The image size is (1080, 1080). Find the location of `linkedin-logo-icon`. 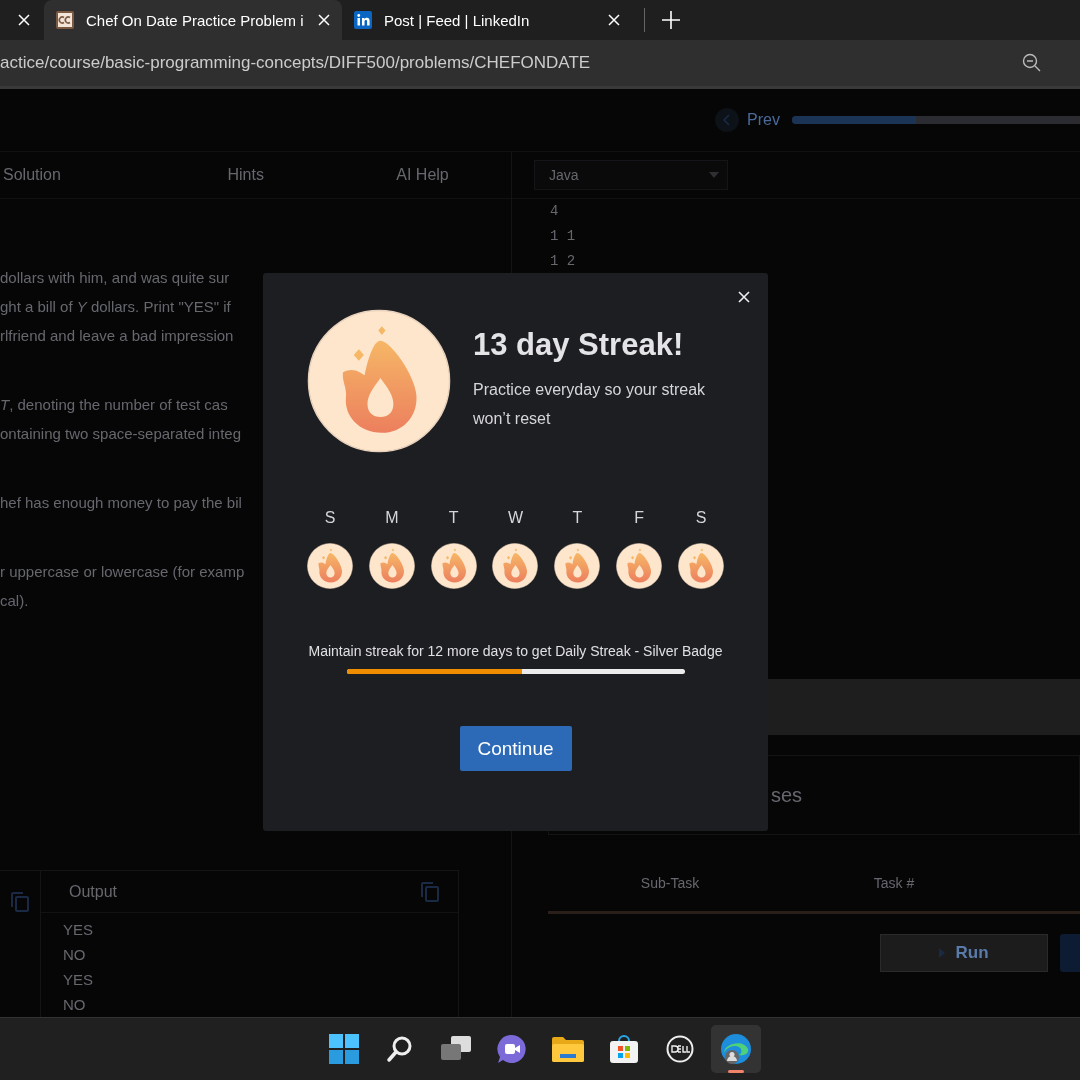

linkedin-logo-icon is located at coordinates (363, 20).